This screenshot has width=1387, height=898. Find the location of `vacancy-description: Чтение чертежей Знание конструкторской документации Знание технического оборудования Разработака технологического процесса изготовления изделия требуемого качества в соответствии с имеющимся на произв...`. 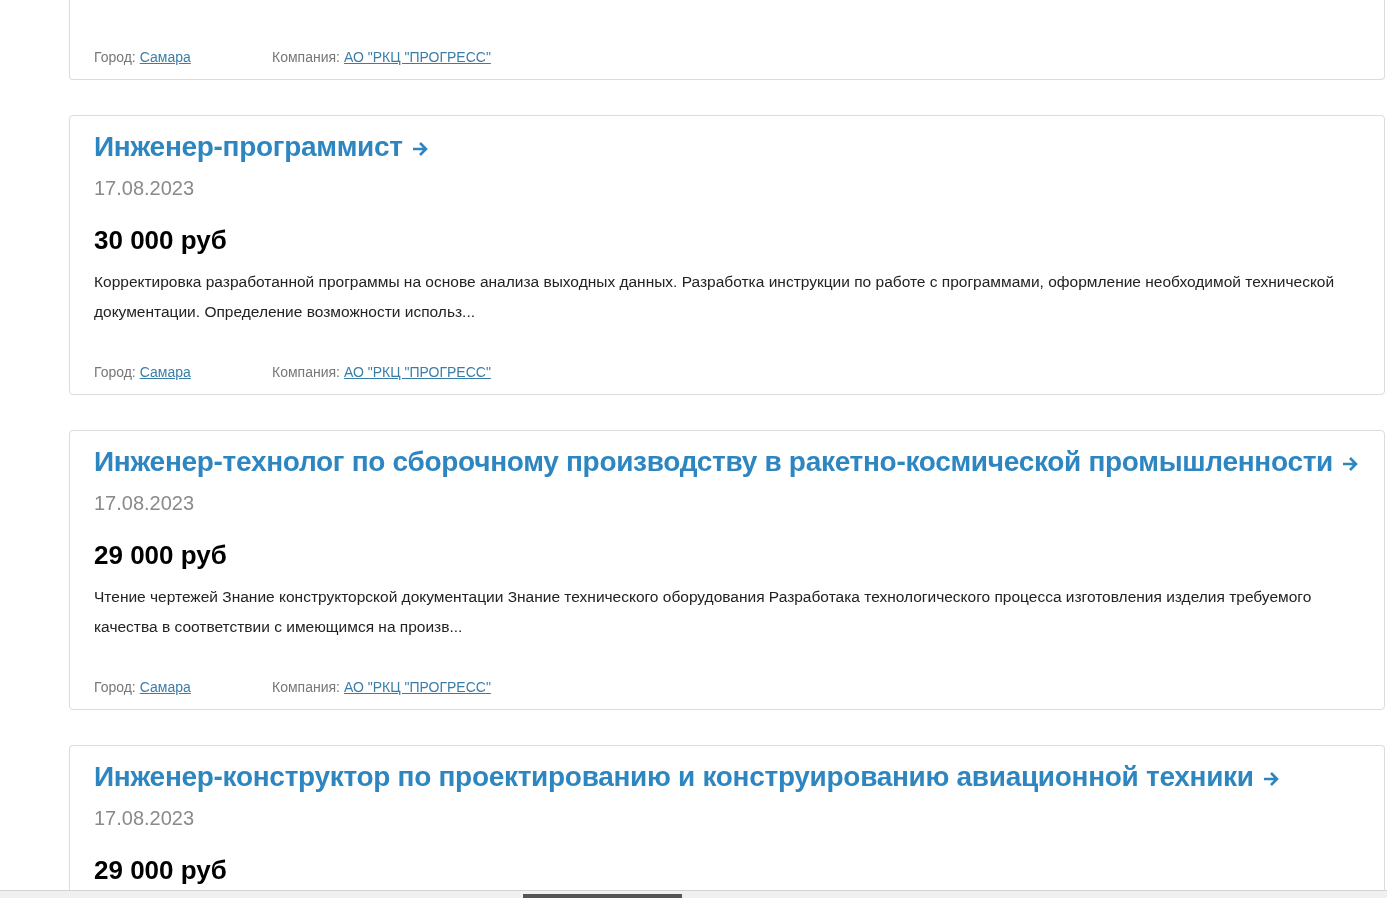

vacancy-description: Чтение чертежей Знание конструкторской документации Знание технического оборудования Разработака технологического процесса изготовления изделия требуемого качества в соответствии с имеющимся на произв... is located at coordinates (703, 612).